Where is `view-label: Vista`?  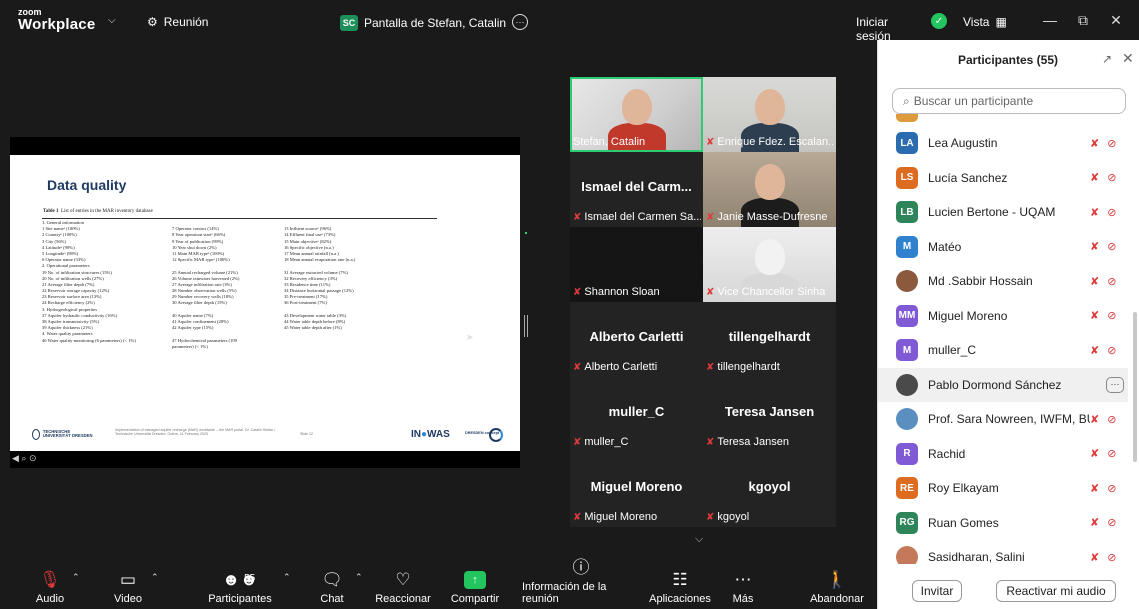
view-label: Vista is located at coordinates (976, 22).